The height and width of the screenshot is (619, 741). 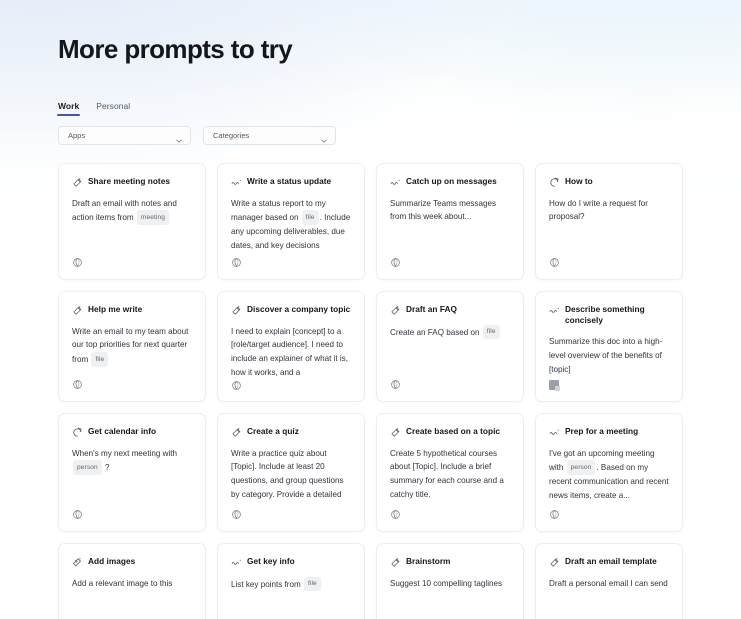 I want to click on prompt-text-segment: When's my next meeting with, so click(x=125, y=453).